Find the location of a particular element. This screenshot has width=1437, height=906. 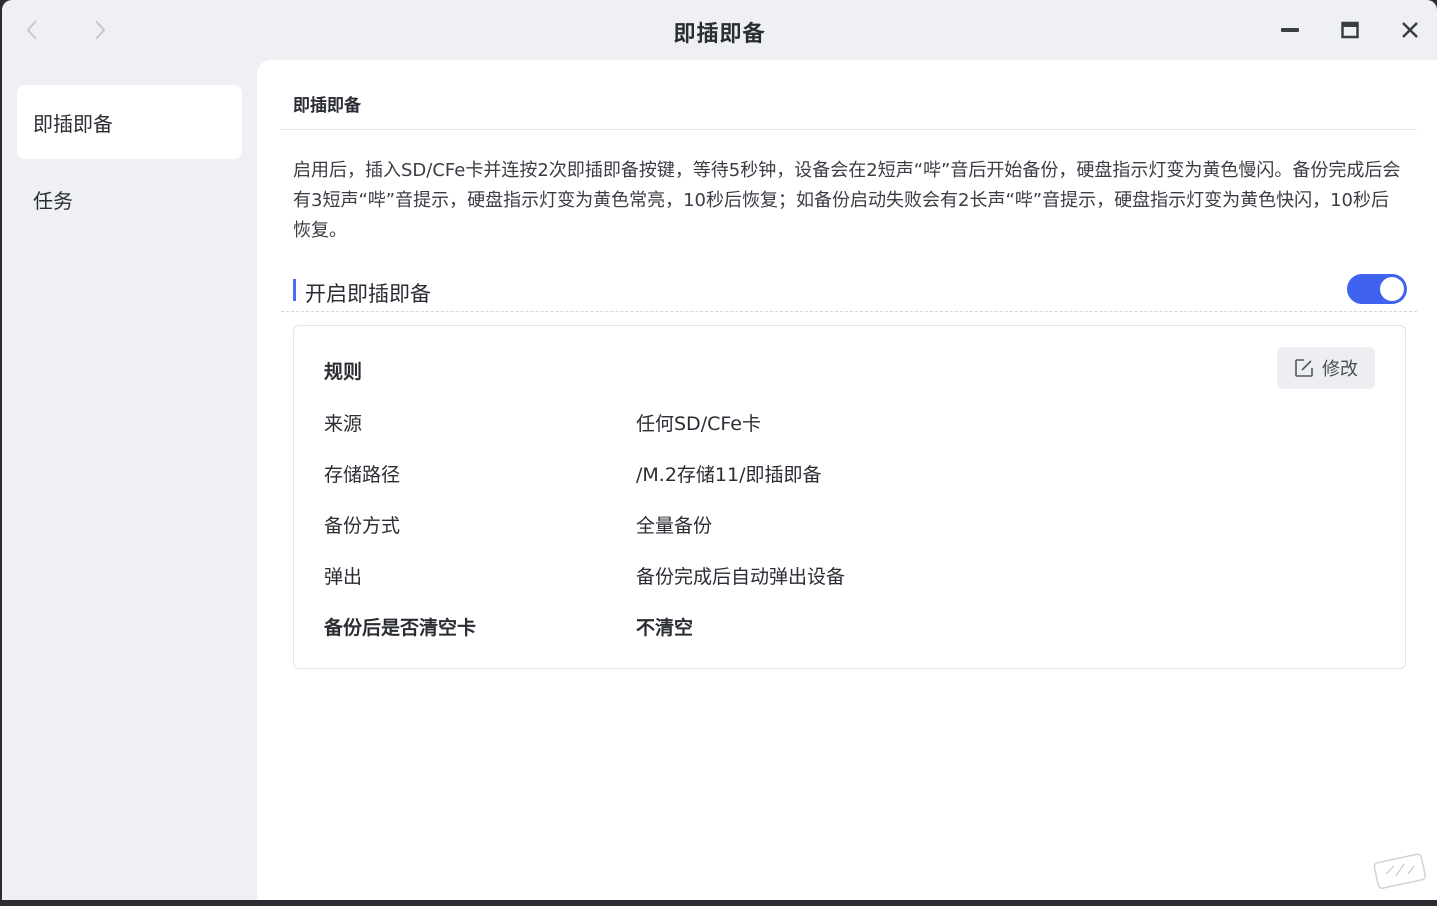

rule-value: /M.2存储11/即插即备 is located at coordinates (729, 475).